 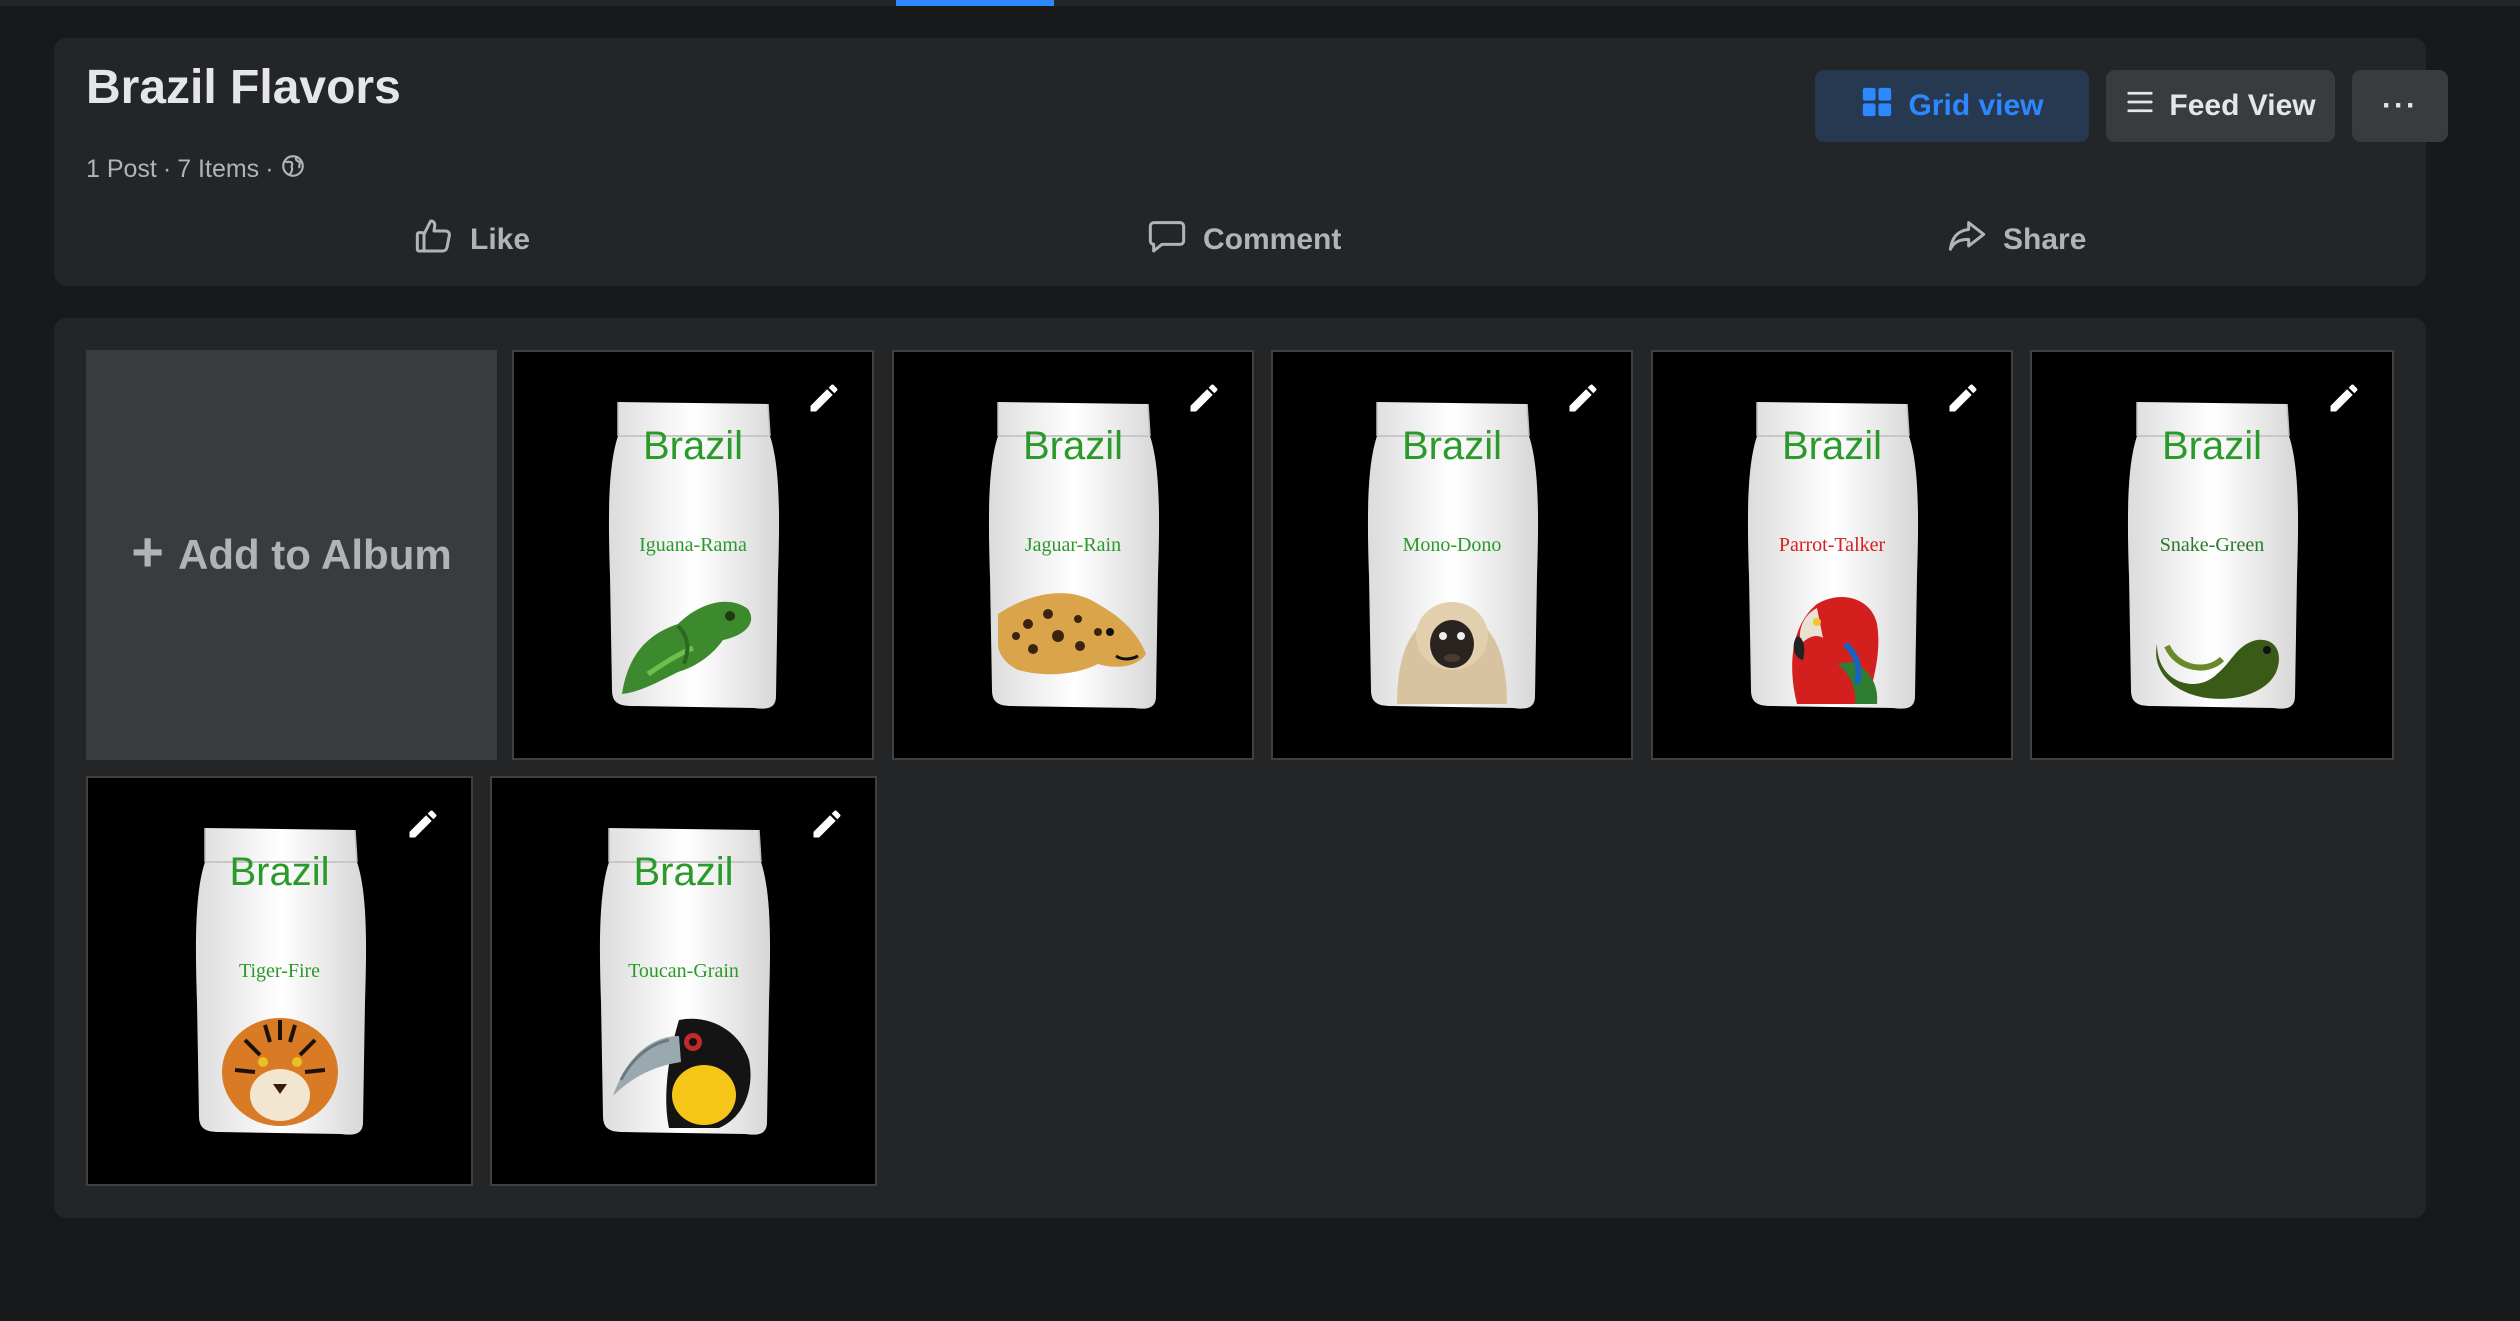 I want to click on add-to-album-tile: + Add to Album, so click(x=291, y=555).